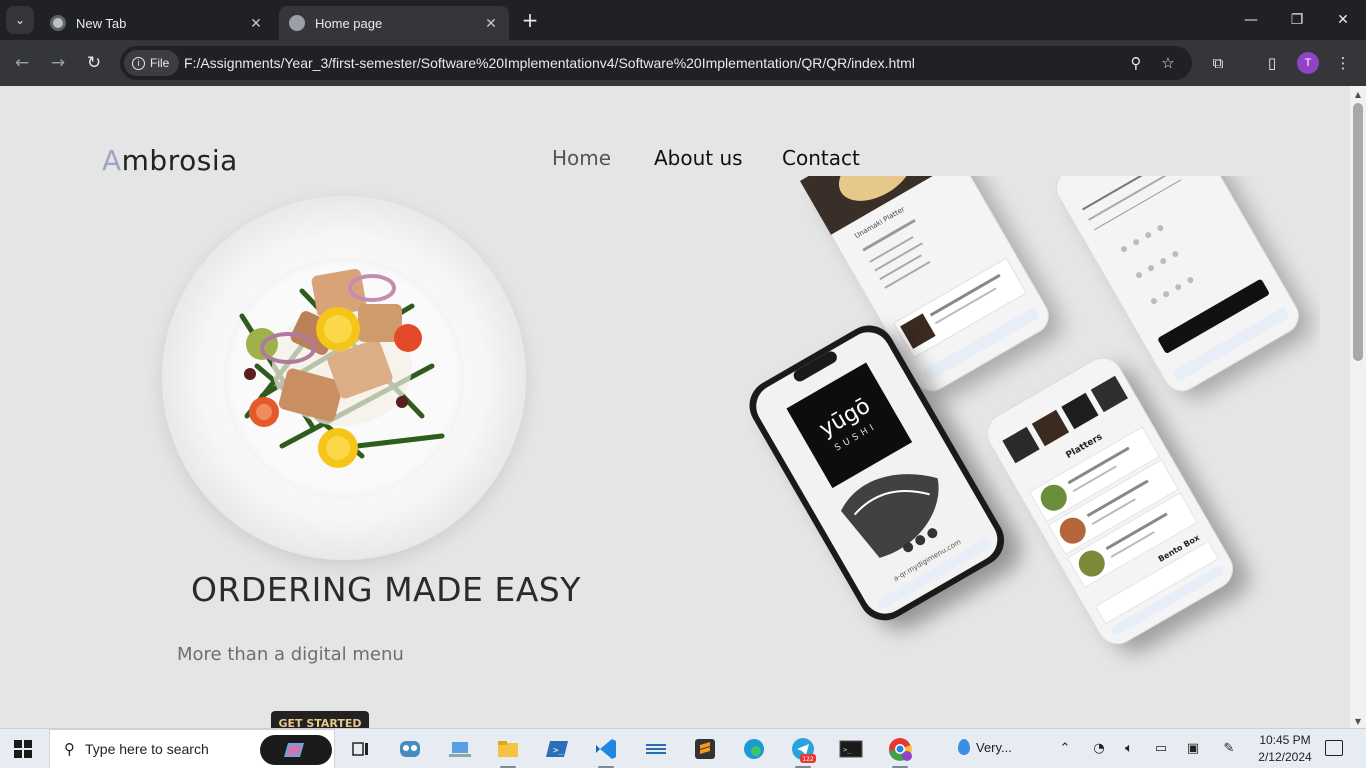  What do you see at coordinates (138, 63) in the screenshot?
I see `info-icon: i` at bounding box center [138, 63].